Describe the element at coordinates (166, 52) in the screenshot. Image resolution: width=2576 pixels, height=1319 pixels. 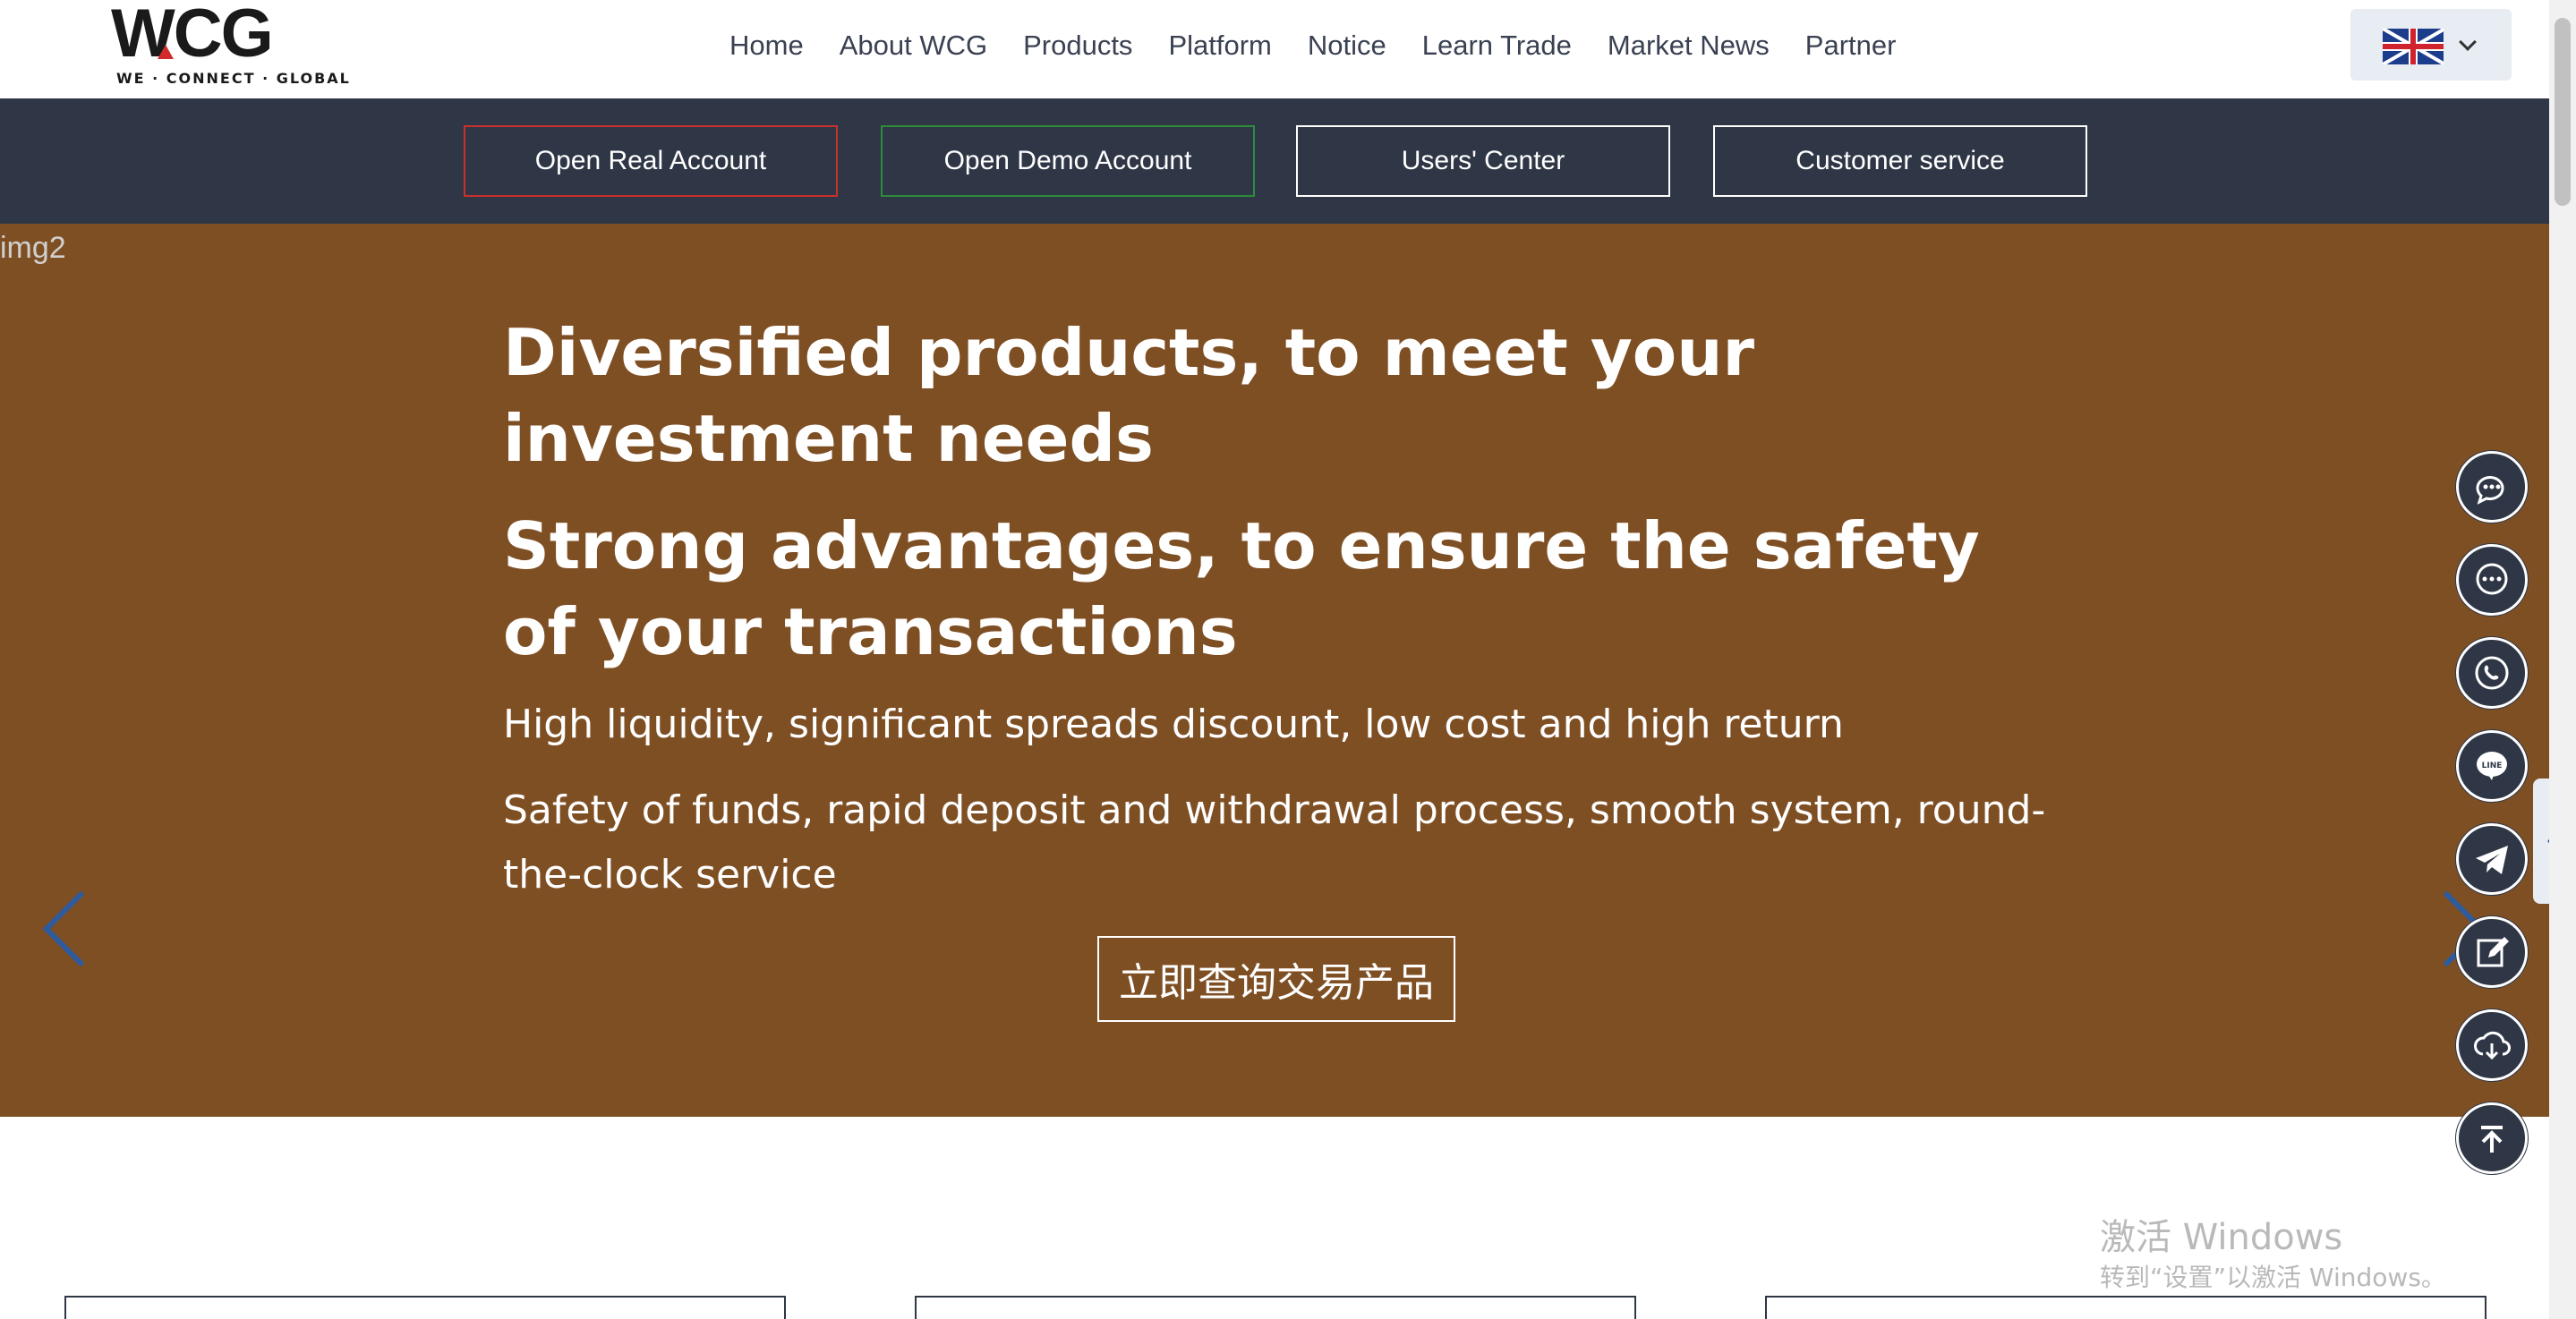
I see `logo-red-accent` at that location.